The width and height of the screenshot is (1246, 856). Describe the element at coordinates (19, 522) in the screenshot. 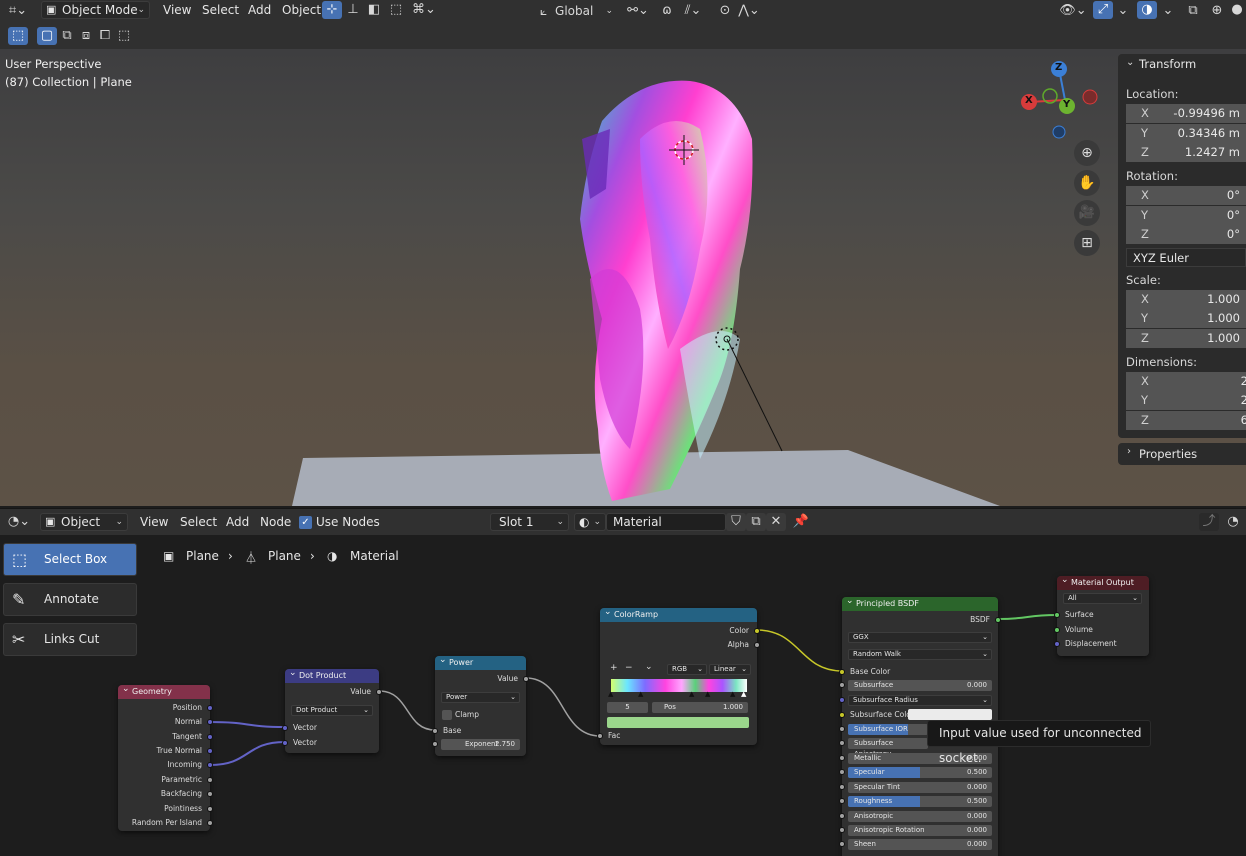

I see `shader-editor-icon: ◔⌄` at that location.